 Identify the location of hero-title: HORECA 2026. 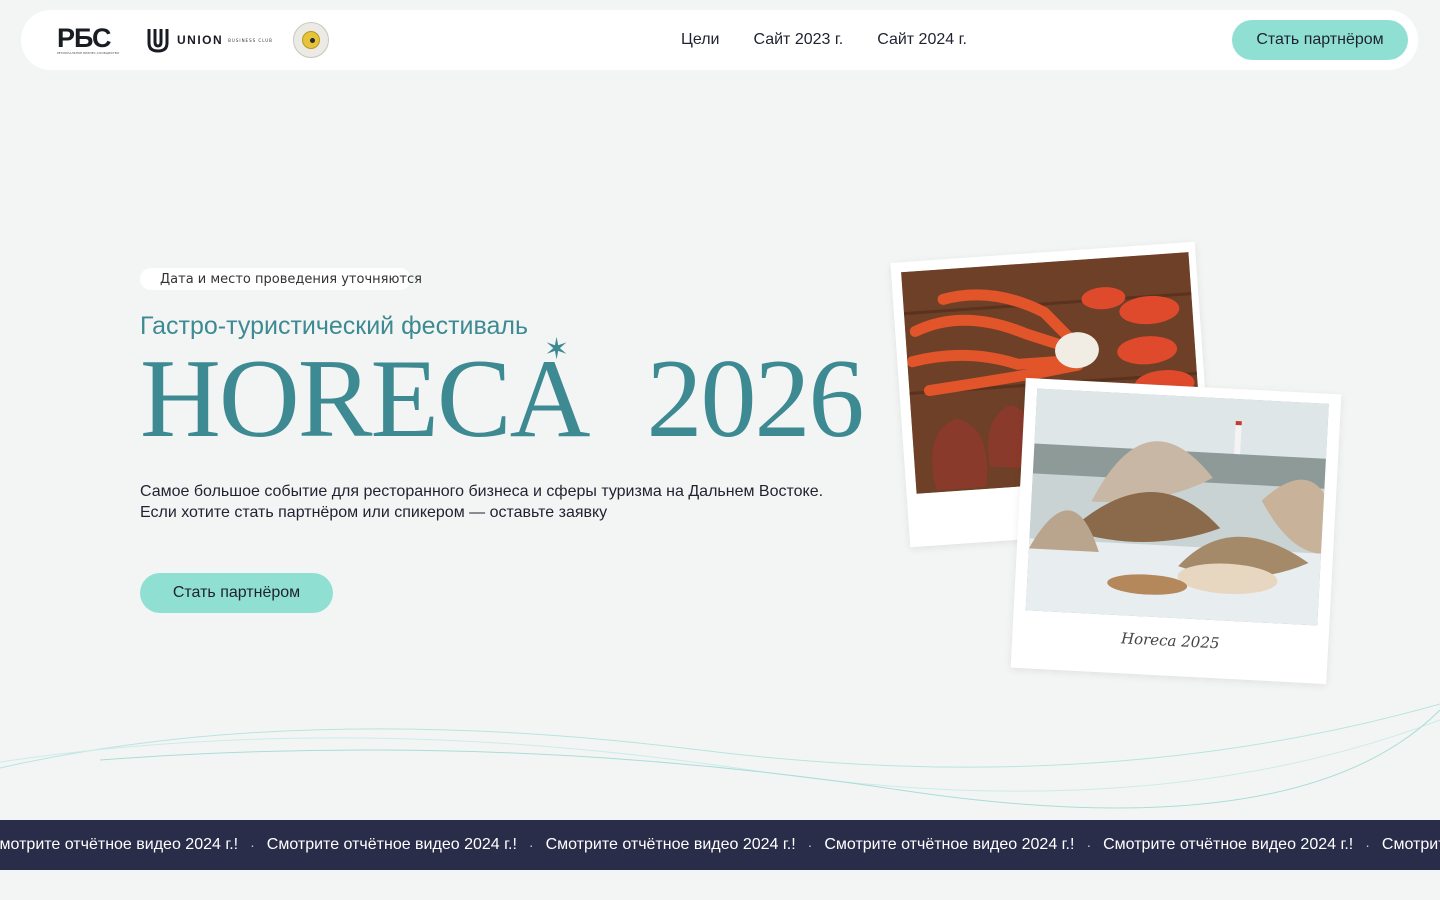
(502, 399).